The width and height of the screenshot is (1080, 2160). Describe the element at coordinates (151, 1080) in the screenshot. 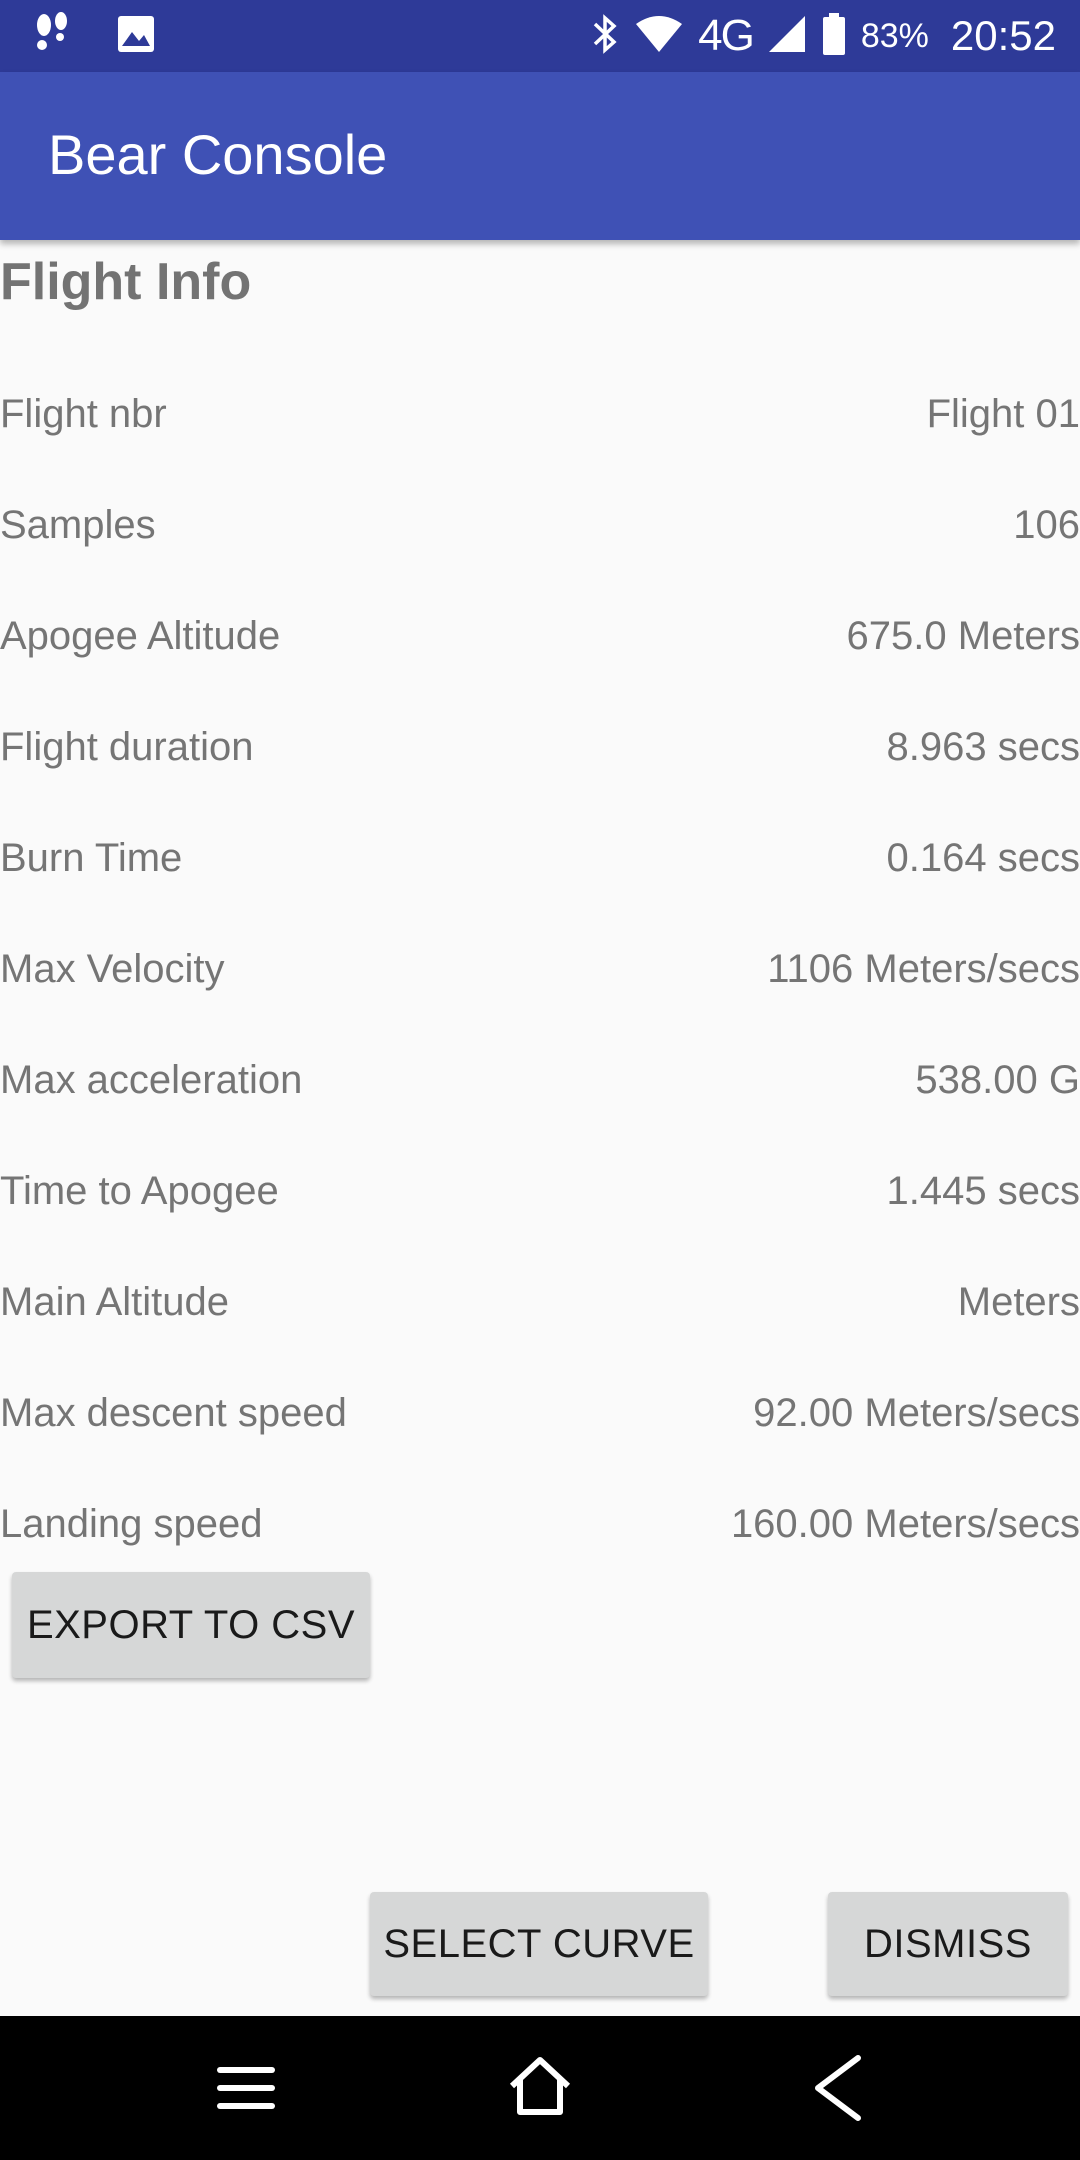

I see `info-label: Max acceleration` at that location.